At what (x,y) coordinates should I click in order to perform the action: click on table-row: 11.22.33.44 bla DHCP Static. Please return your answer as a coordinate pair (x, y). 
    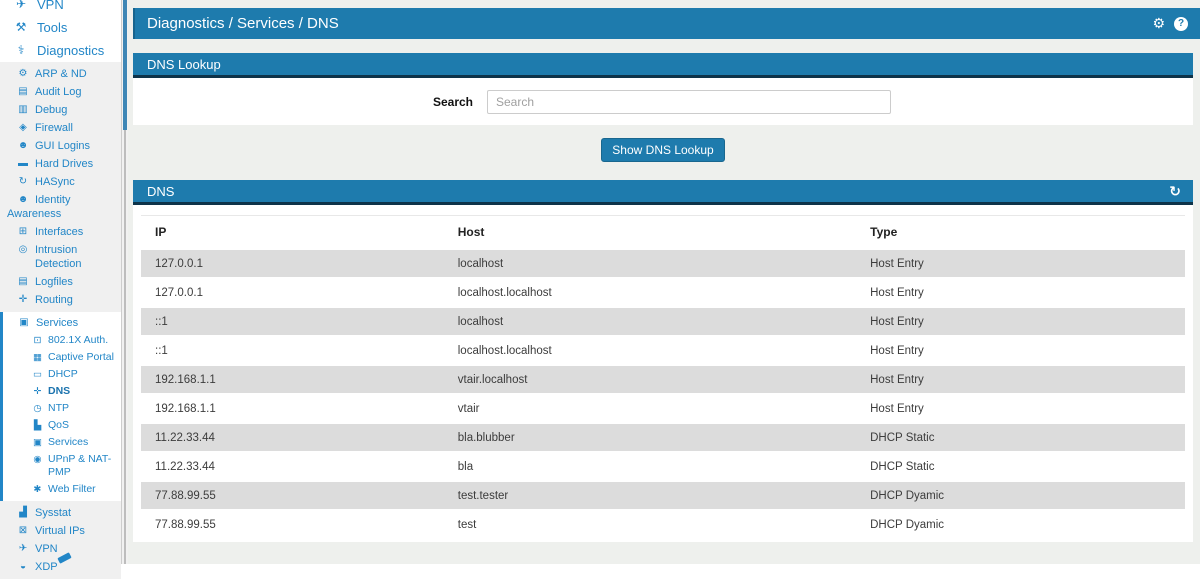
    Looking at the image, I should click on (663, 466).